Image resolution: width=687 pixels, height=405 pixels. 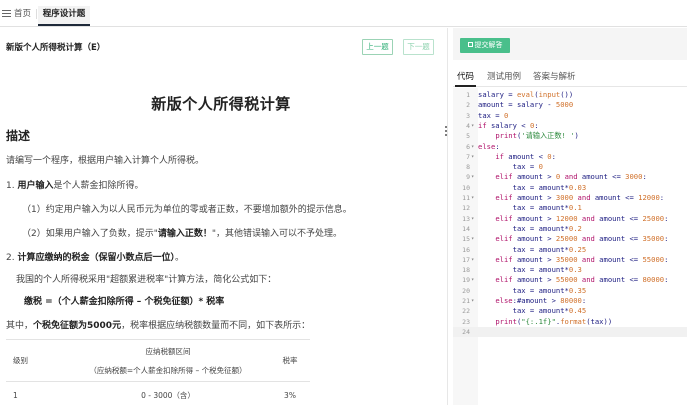 I want to click on code-text: if salary < 0:, so click(x=508, y=125).